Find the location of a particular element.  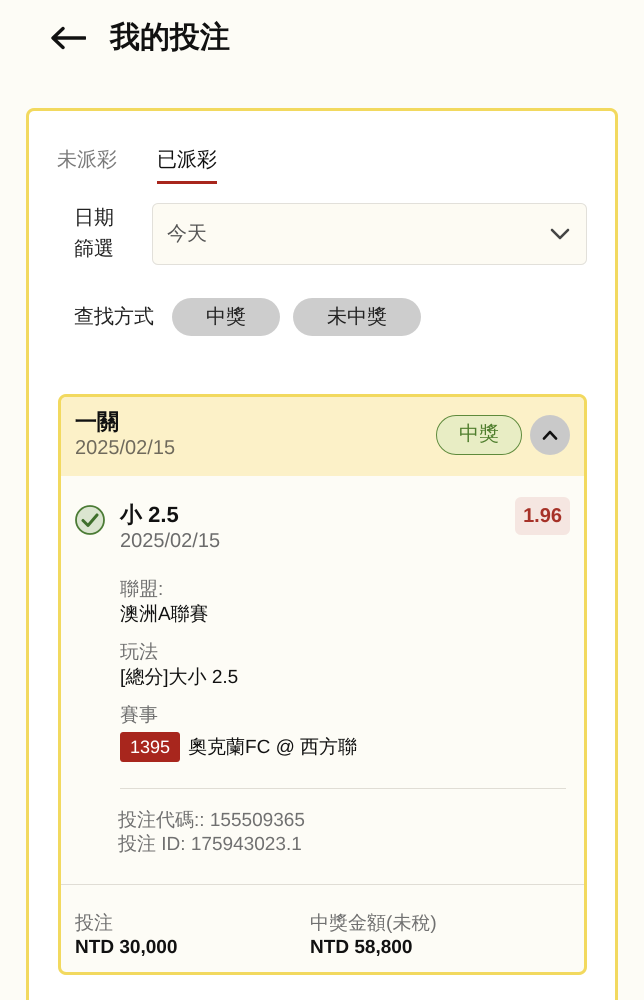

search-mode-label: 查找方式 is located at coordinates (114, 317).